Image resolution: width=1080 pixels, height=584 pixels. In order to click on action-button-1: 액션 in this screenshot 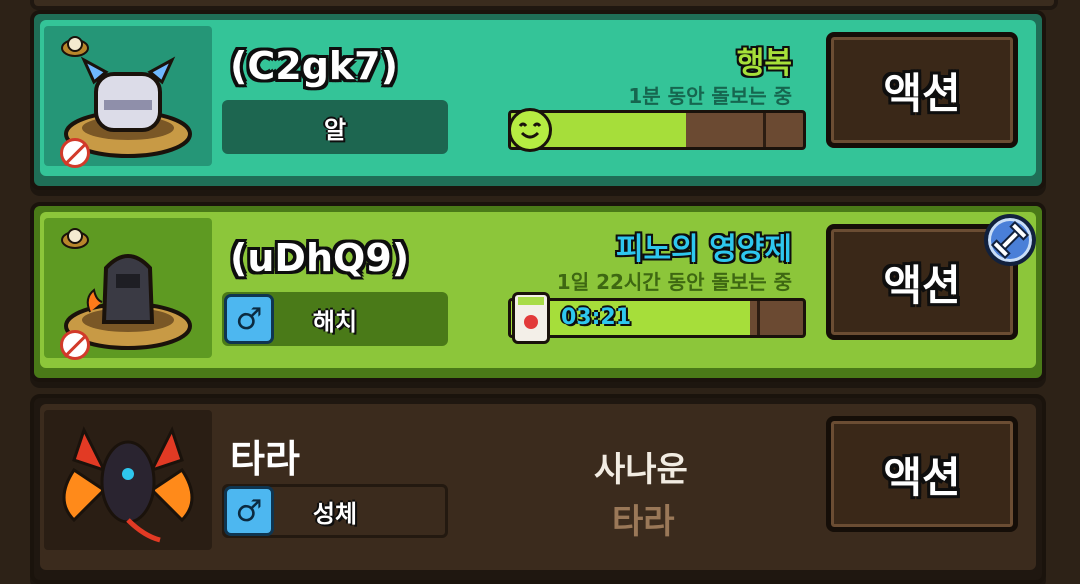, I will do `click(922, 90)`.